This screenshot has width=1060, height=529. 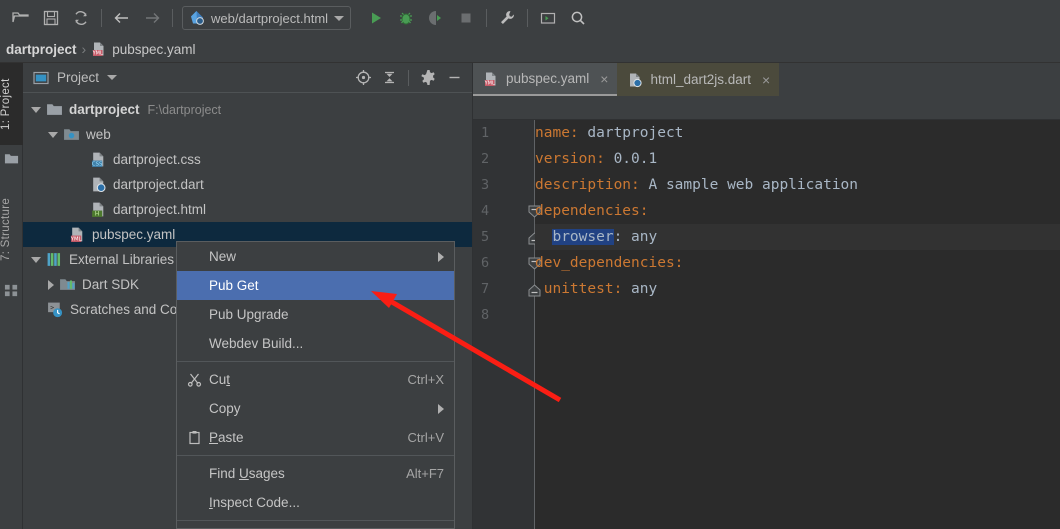 I want to click on debug-icon, so click(x=406, y=18).